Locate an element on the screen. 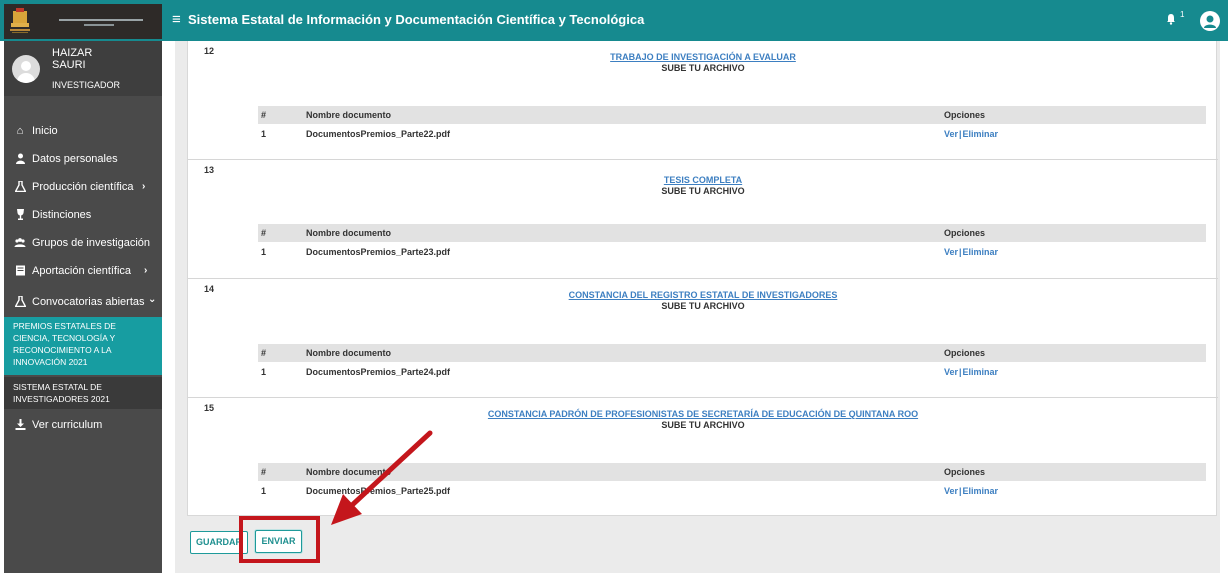 The height and width of the screenshot is (573, 1228). profile-last-name: SAURI is located at coordinates (69, 65).